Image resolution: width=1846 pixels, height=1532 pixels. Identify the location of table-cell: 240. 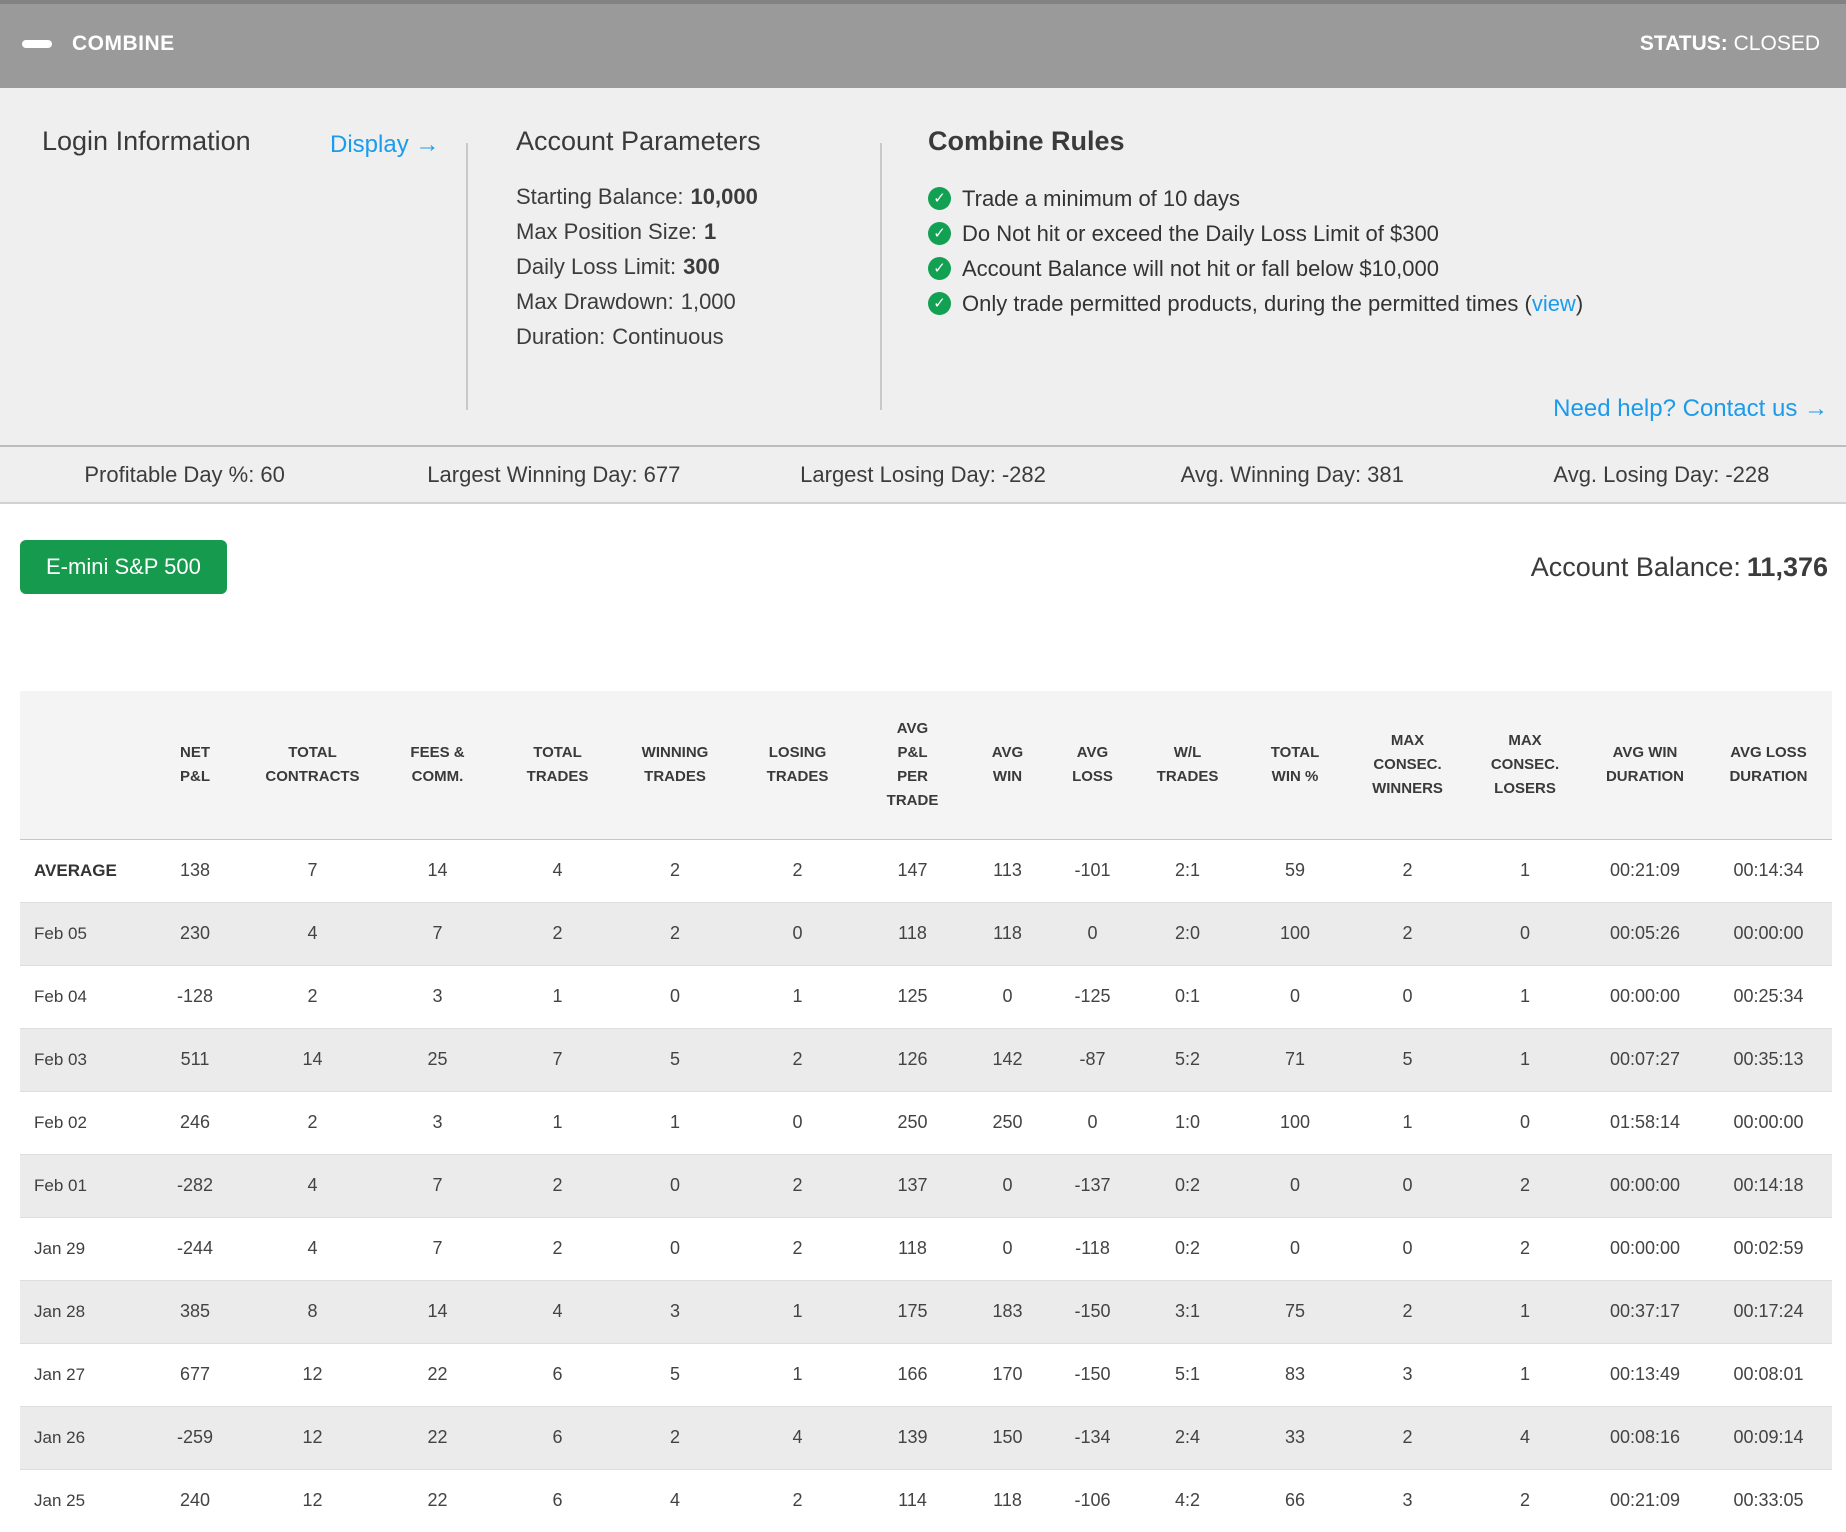
(195, 1500).